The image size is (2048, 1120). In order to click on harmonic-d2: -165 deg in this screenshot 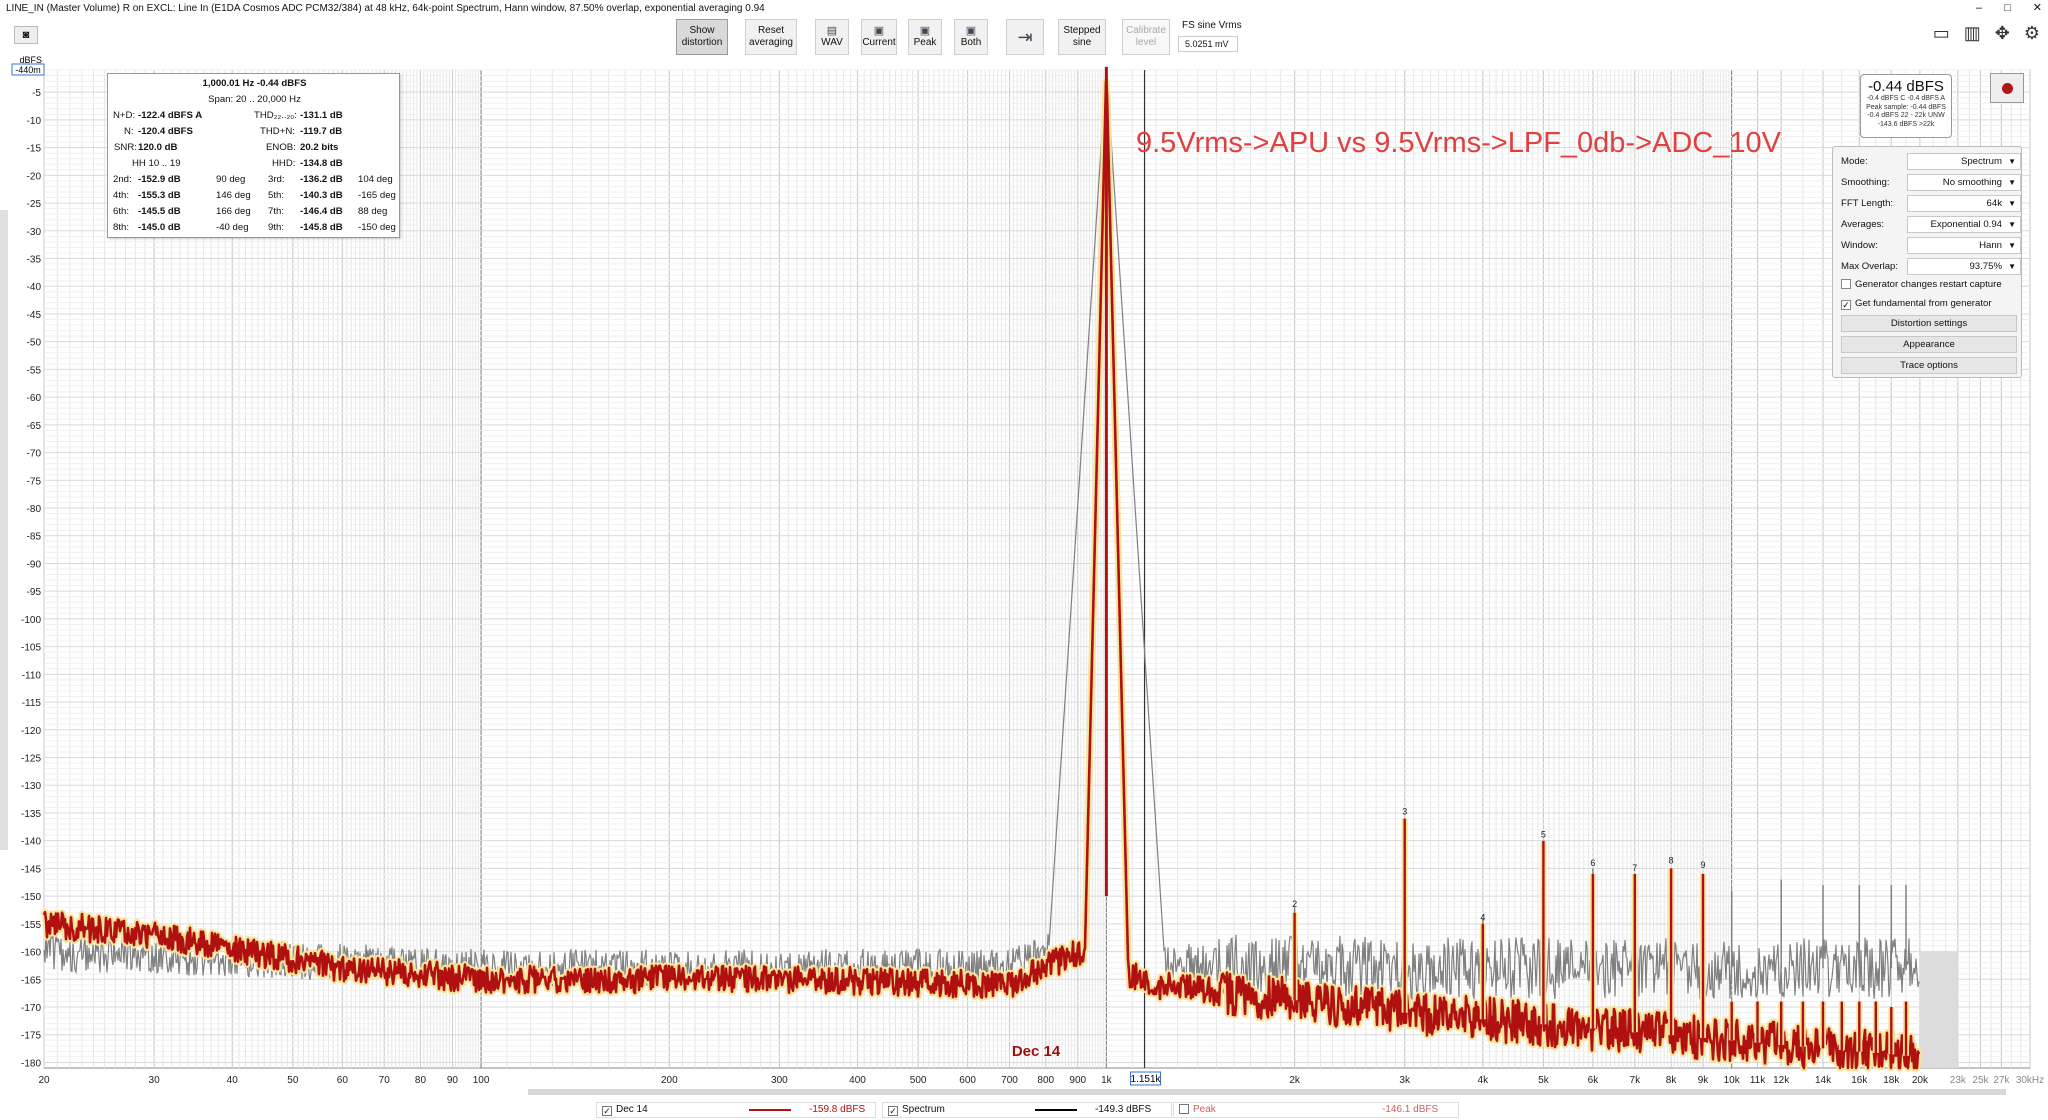, I will do `click(377, 195)`.